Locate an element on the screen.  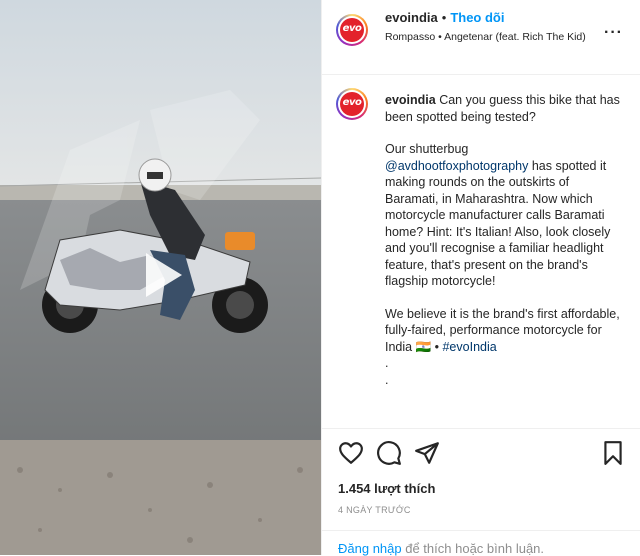
login-prompt: Đăng nhập để thích hoặc bình luận. is located at coordinates (441, 548).